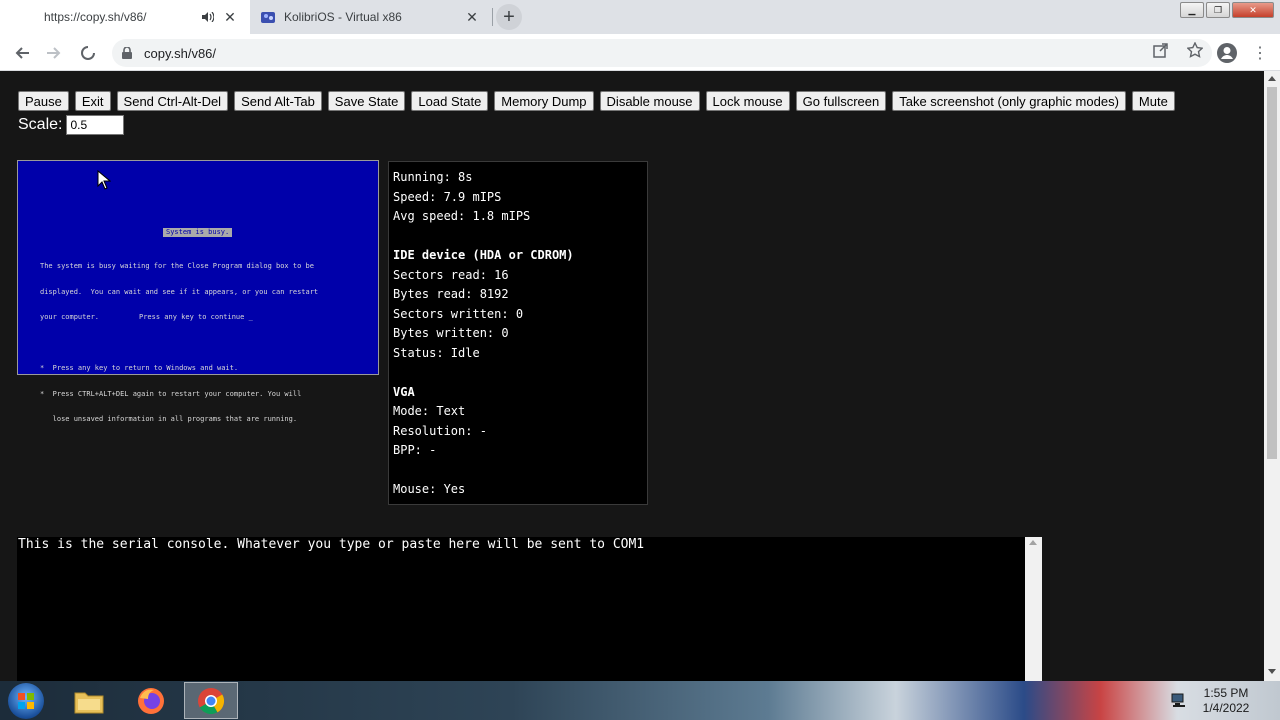 This screenshot has width=1280, height=720. What do you see at coordinates (1178, 50) in the screenshot?
I see `omnibox-actions` at bounding box center [1178, 50].